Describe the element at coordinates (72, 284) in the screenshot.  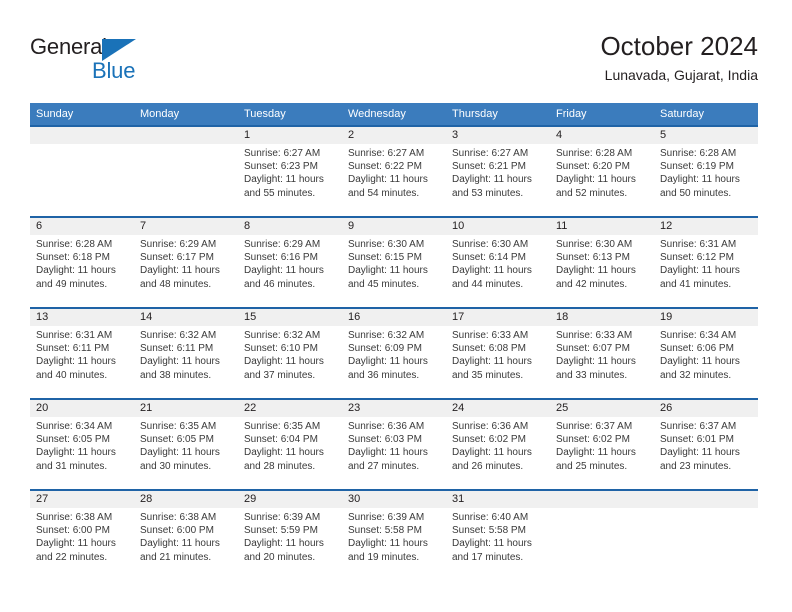
I see `daylight-text-line2: and 49 minutes.` at that location.